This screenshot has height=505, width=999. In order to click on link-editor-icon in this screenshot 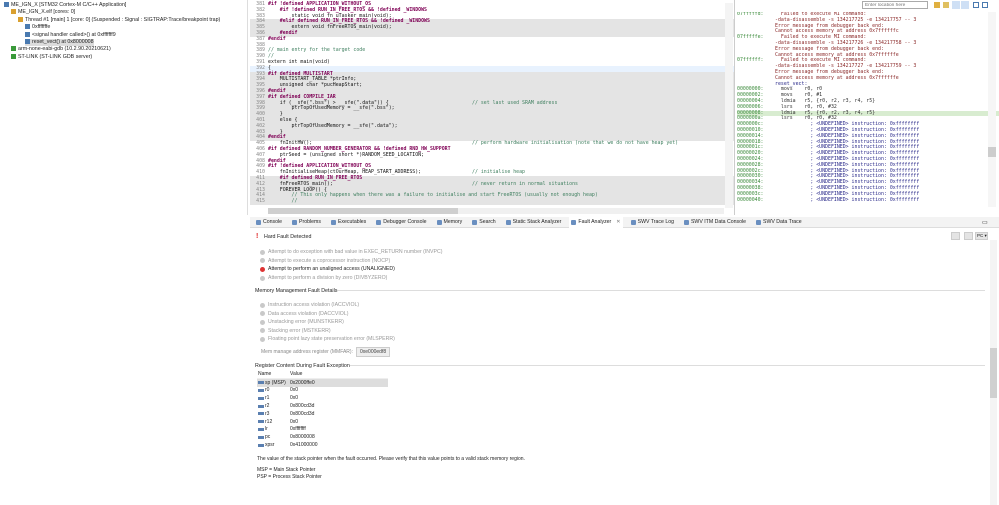, I will do `click(937, 5)`.